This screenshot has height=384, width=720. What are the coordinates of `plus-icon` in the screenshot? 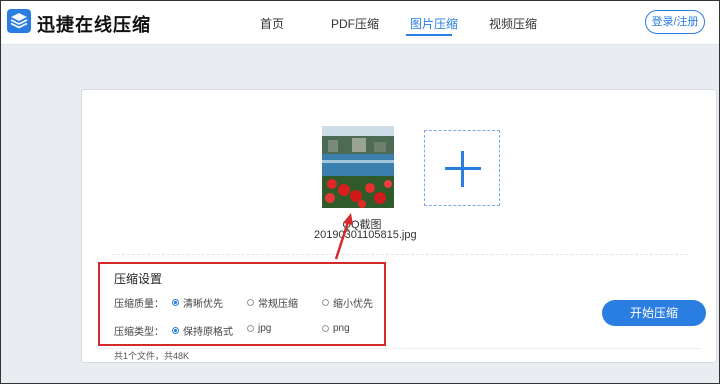 It's located at (463, 169).